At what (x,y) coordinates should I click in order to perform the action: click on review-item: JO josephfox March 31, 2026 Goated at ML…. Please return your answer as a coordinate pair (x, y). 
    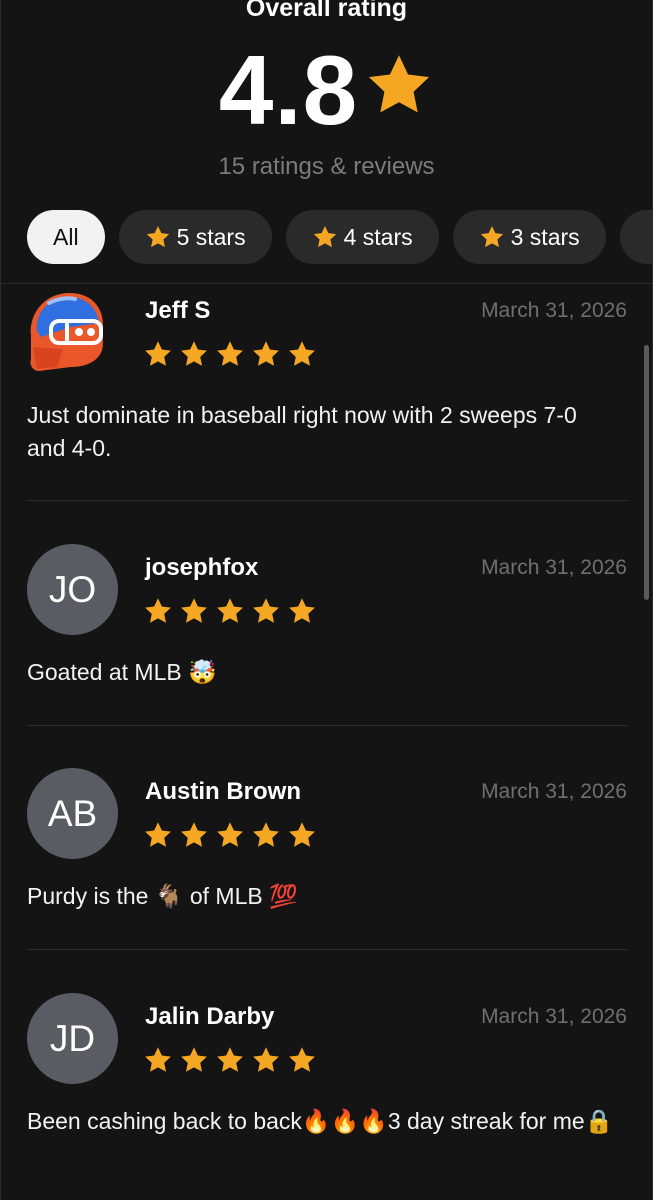
    Looking at the image, I should click on (327, 624).